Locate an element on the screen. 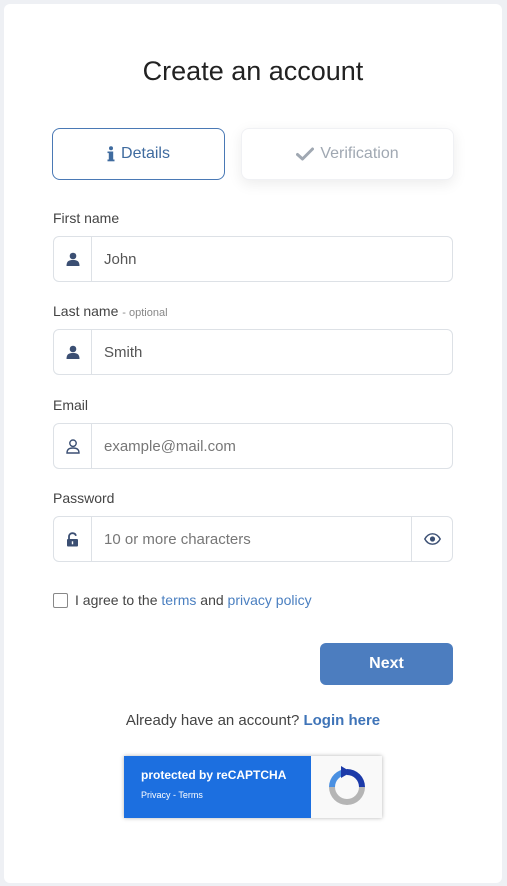  tab-details-label: Details is located at coordinates (145, 153).